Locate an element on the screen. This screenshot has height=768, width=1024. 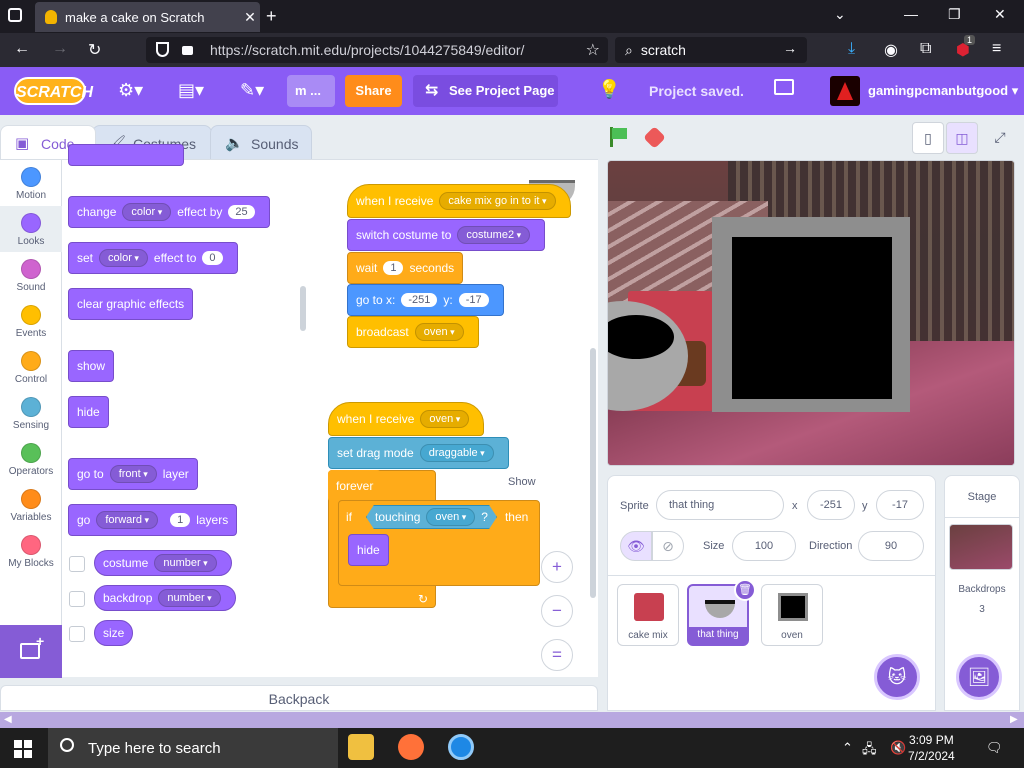
minimize-icon: — is located at coordinates (911, 14).